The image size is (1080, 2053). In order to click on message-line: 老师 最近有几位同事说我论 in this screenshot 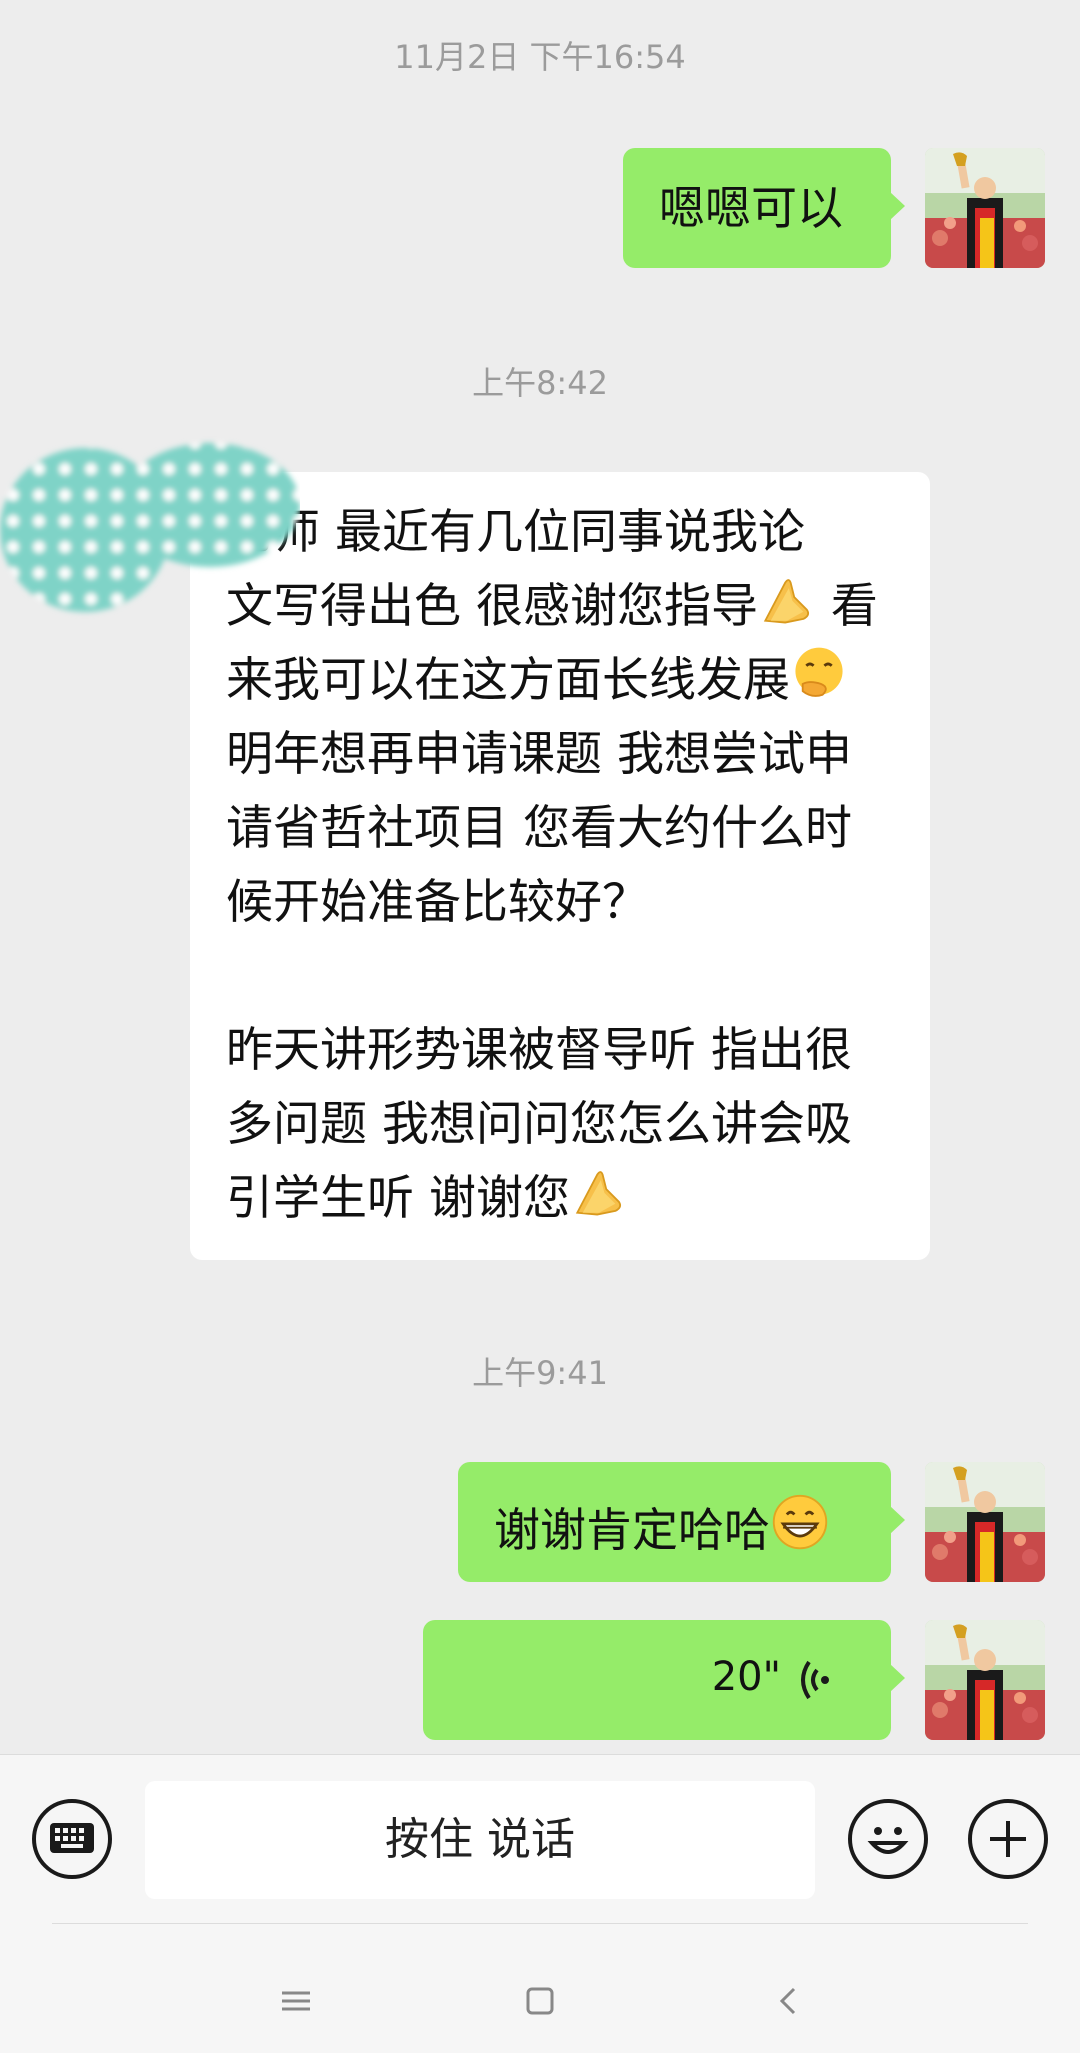, I will do `click(515, 532)`.